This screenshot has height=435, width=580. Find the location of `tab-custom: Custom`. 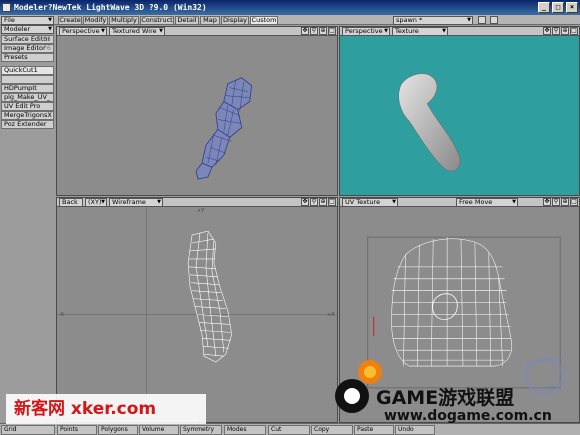

tab-custom: Custom is located at coordinates (264, 20).